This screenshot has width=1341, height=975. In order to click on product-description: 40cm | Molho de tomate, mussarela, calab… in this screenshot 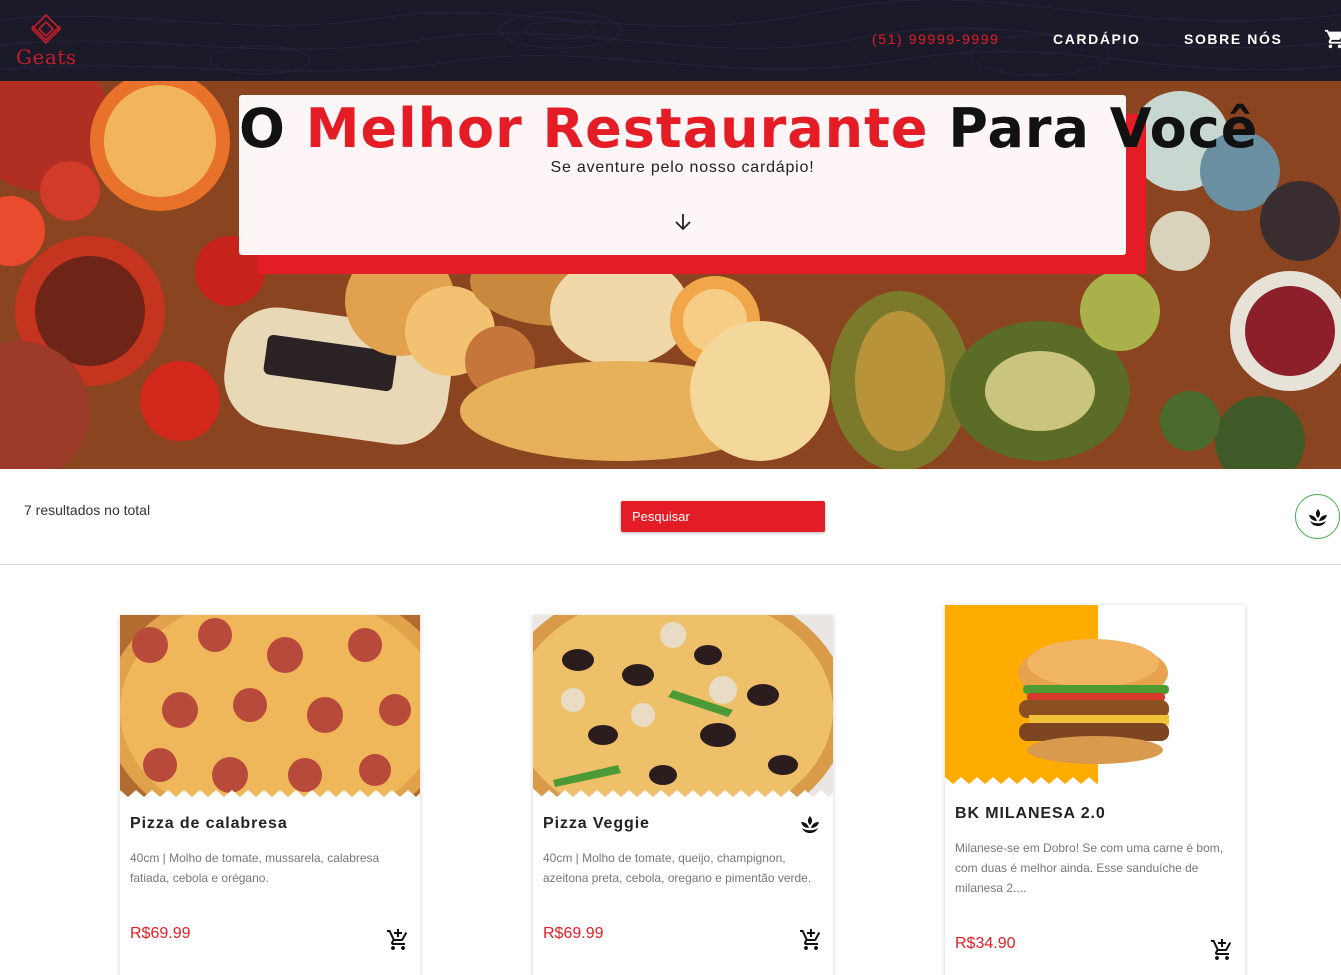, I will do `click(255, 868)`.